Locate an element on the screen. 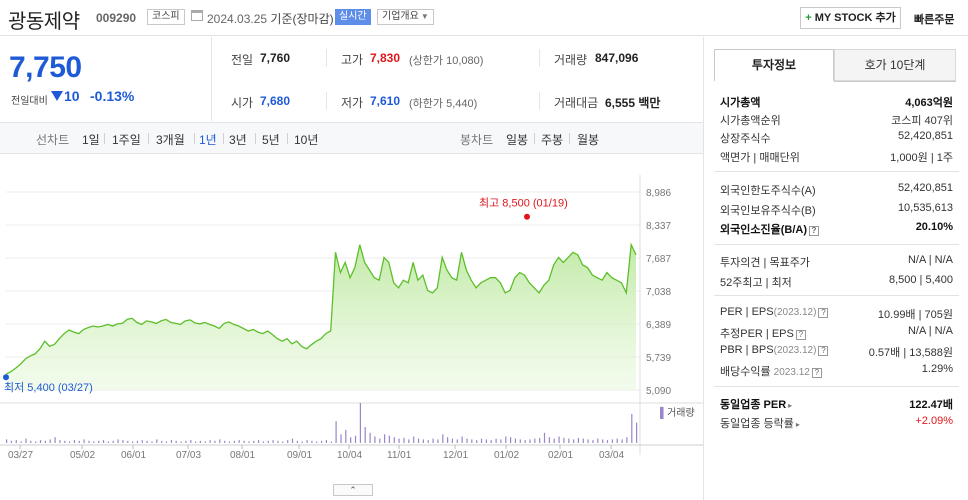  volume-label: 거래량 is located at coordinates (571, 60).